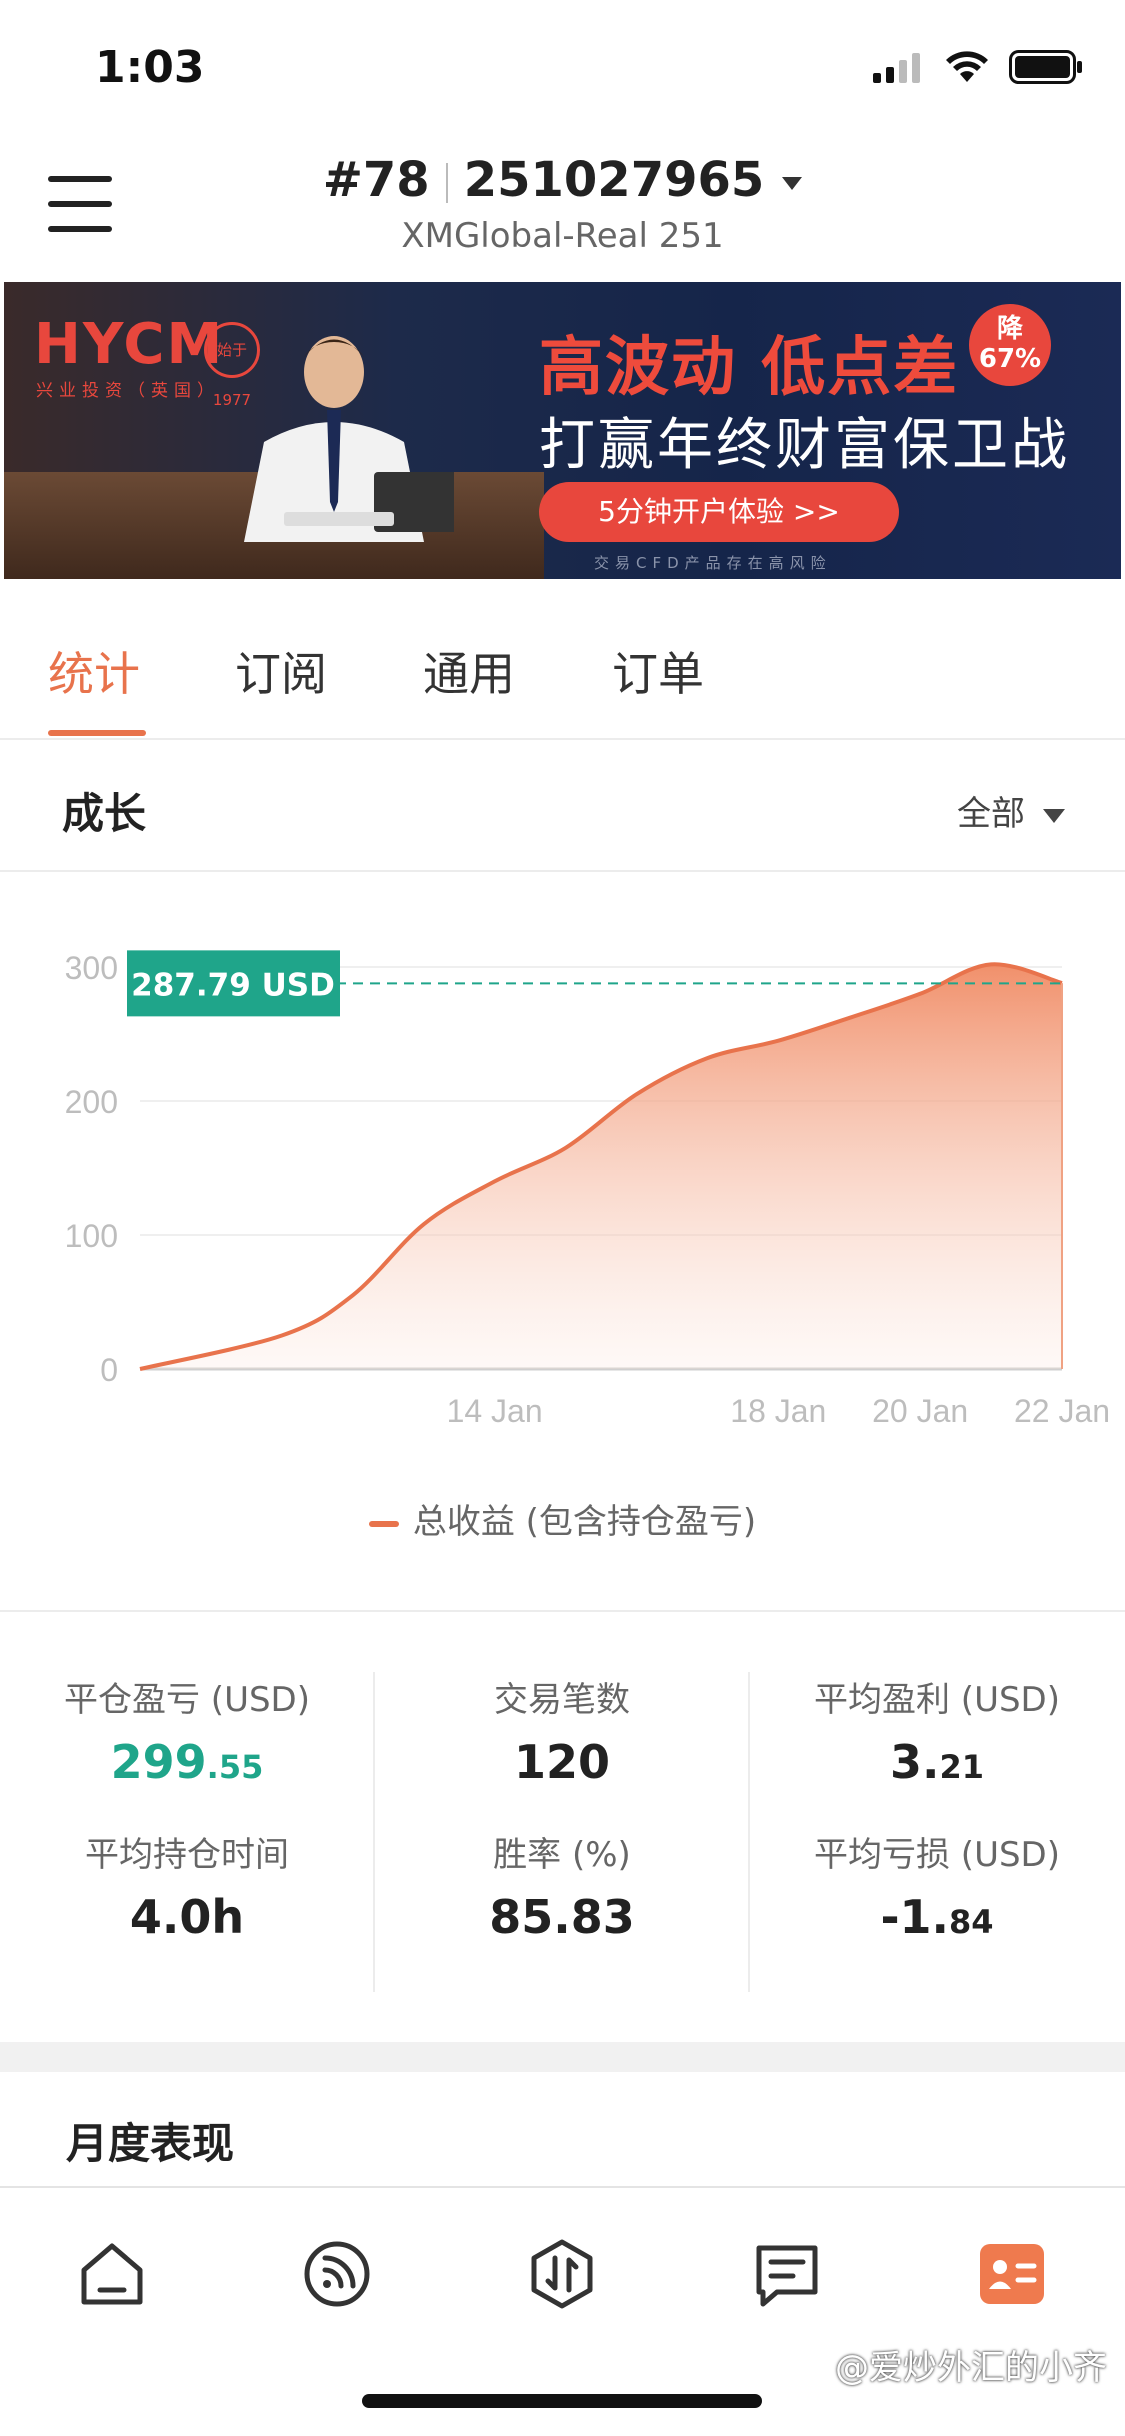  I want to click on stat-item: 平仓盈亏 (USD) 299.55, so click(187, 1730).